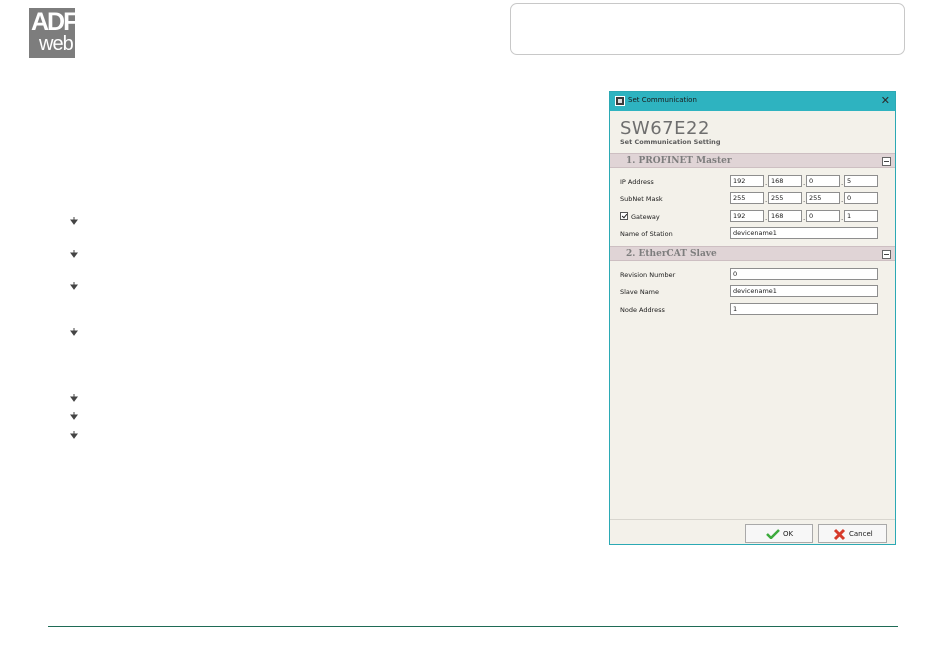  I want to click on dialog-subtitle: Set Communication Setting, so click(670, 142).